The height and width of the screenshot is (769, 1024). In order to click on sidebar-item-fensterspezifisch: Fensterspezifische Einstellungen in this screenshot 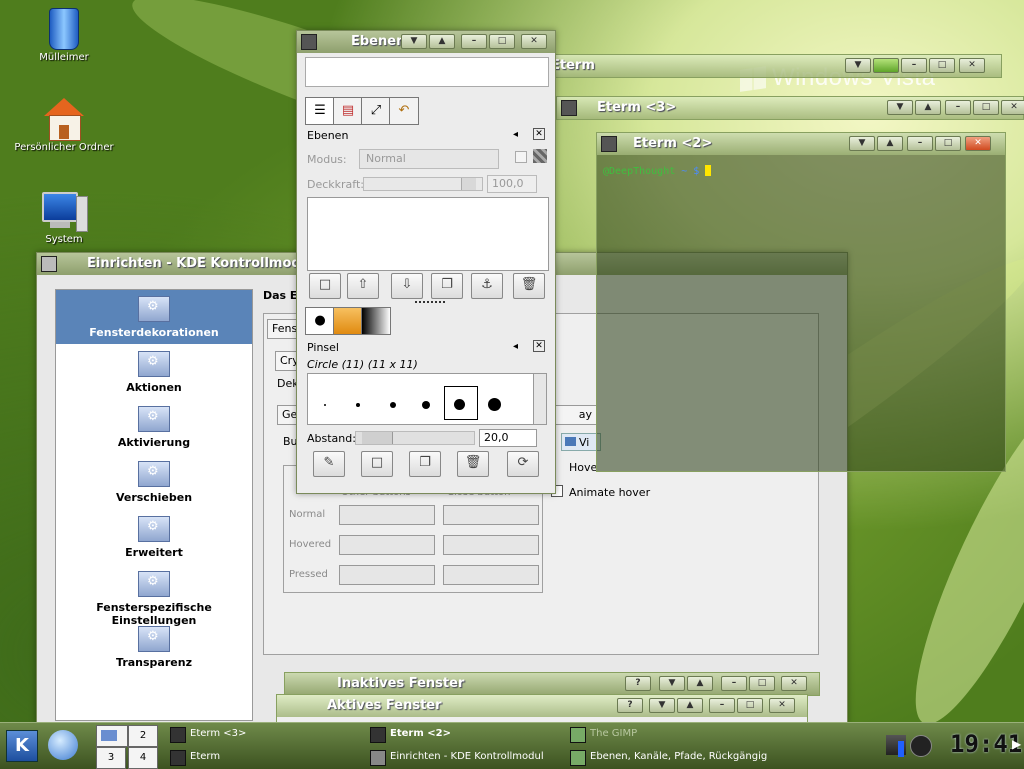, I will do `click(154, 596)`.